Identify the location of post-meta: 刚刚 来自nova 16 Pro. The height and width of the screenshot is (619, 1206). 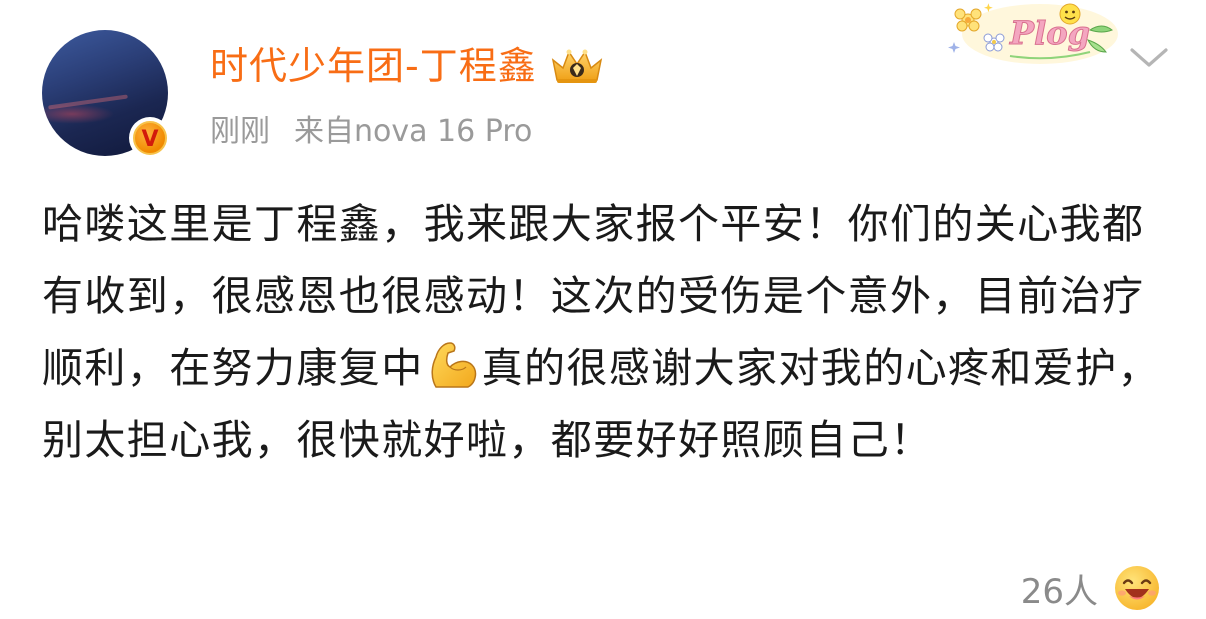
(371, 128).